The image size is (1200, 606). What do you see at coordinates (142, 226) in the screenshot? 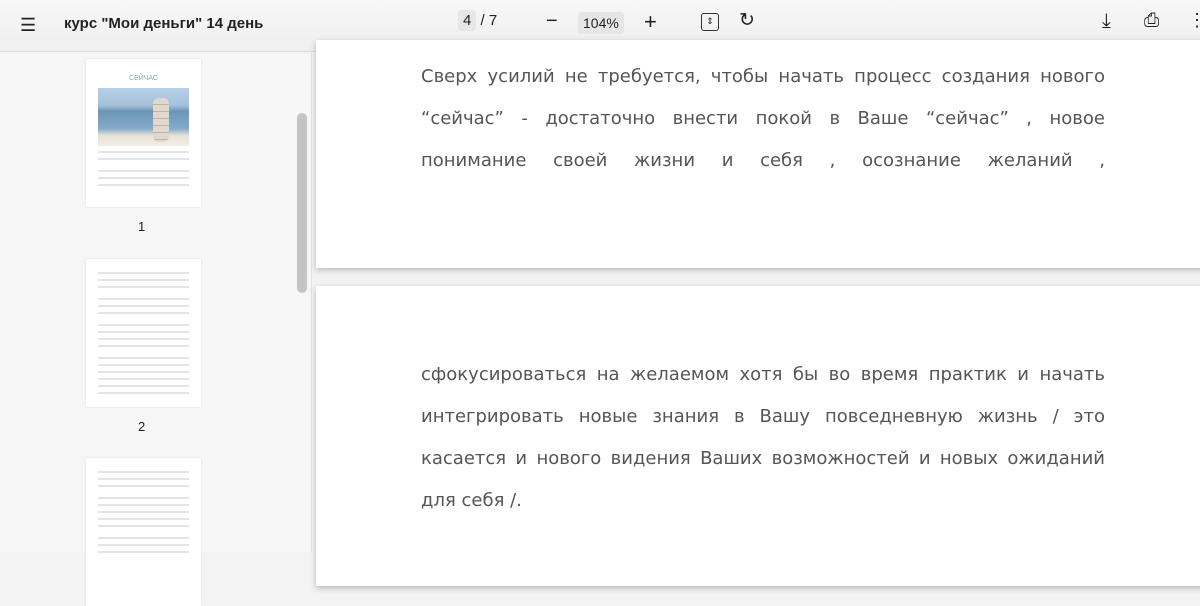
I see `thumbnail-number: 1` at bounding box center [142, 226].